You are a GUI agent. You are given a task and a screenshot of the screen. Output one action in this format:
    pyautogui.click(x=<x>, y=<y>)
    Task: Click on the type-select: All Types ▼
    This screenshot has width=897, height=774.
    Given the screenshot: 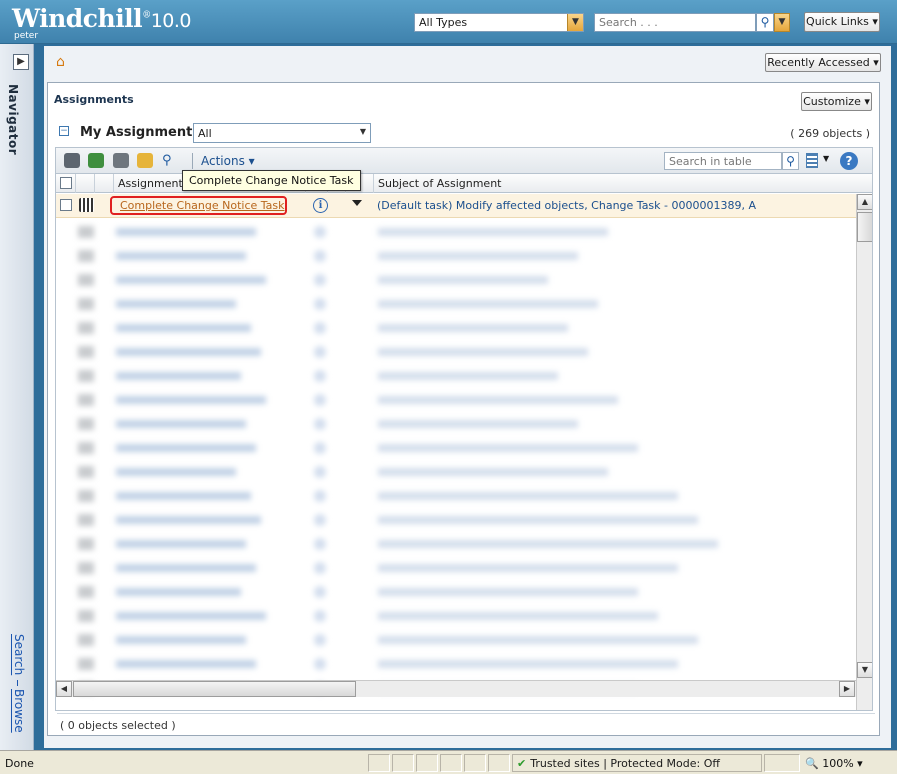 What is the action you would take?
    pyautogui.click(x=499, y=22)
    